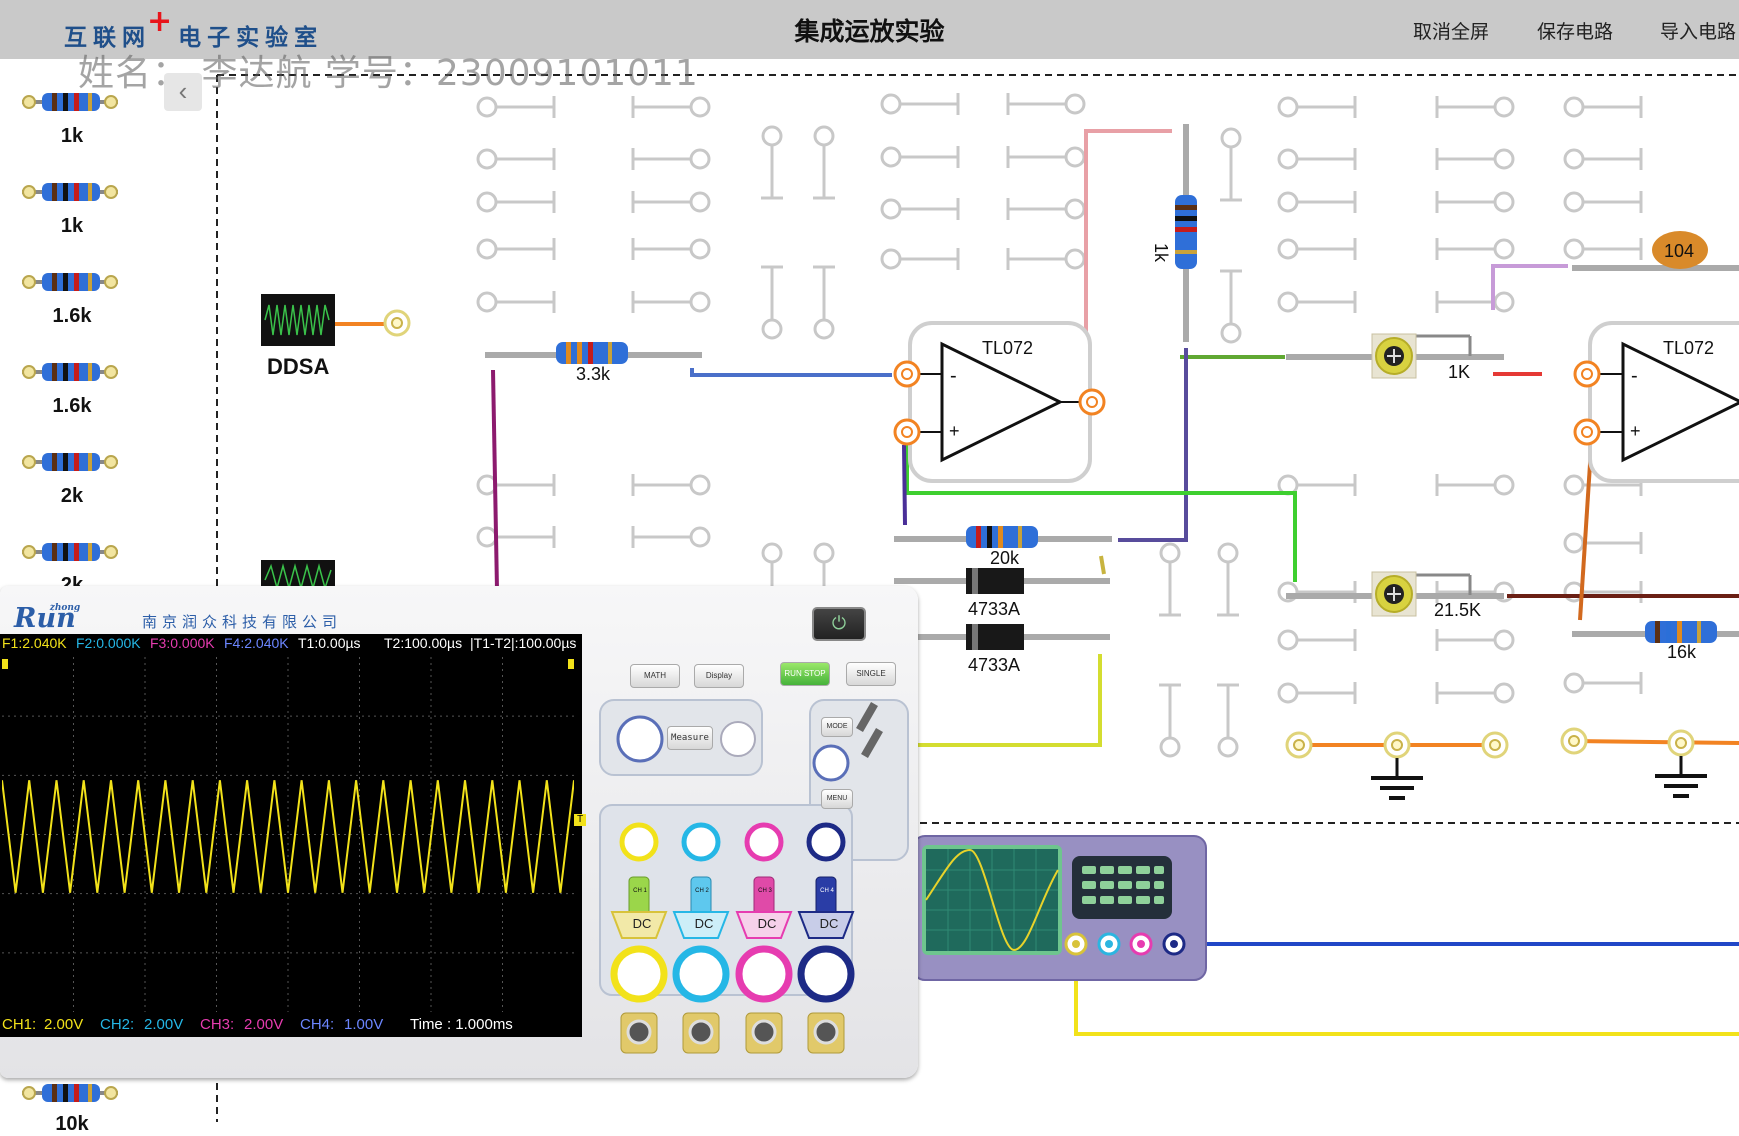  Describe the element at coordinates (719, 676) in the screenshot. I see `display-button: Display` at that location.